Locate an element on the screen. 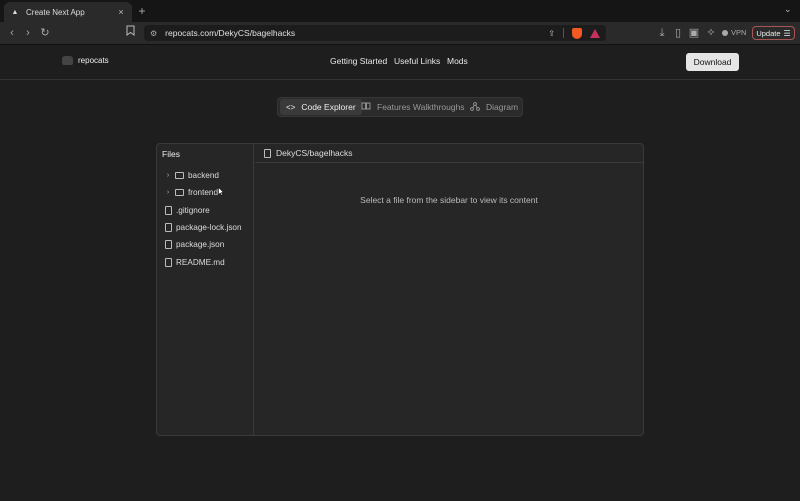  download-button: Download is located at coordinates (712, 62).